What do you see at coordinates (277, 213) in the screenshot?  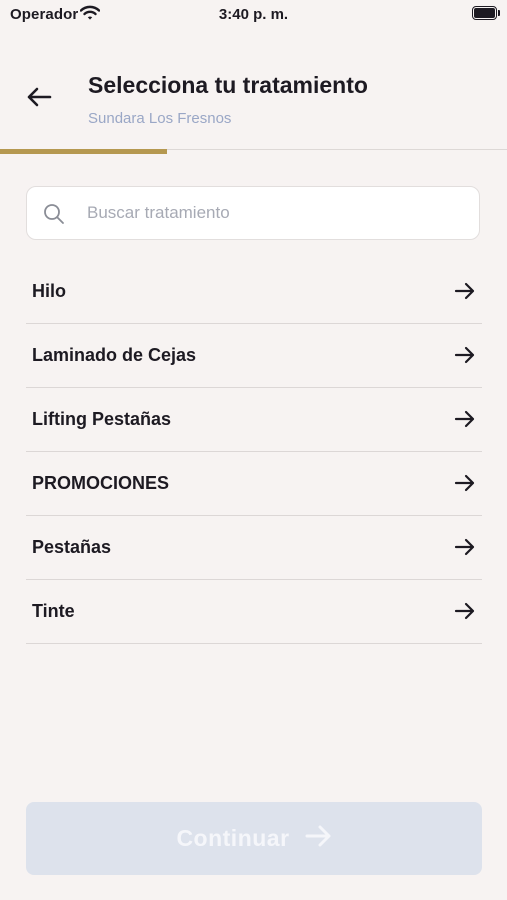 I see `search-input` at bounding box center [277, 213].